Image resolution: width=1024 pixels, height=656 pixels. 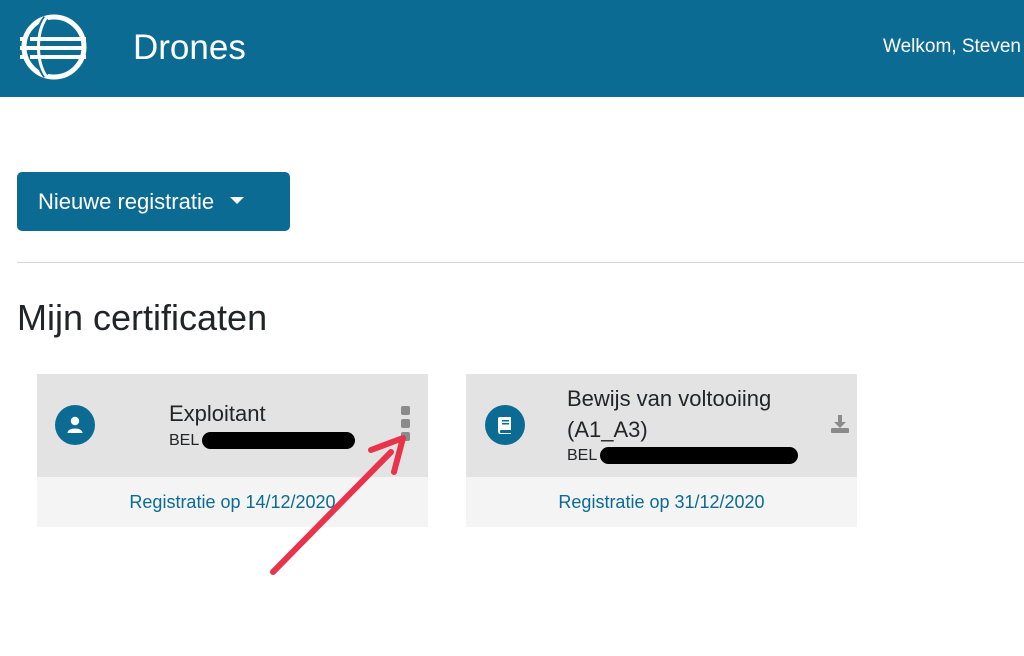 I want to click on registration-date-link: Registratie op 14/12/2020, so click(x=232, y=502).